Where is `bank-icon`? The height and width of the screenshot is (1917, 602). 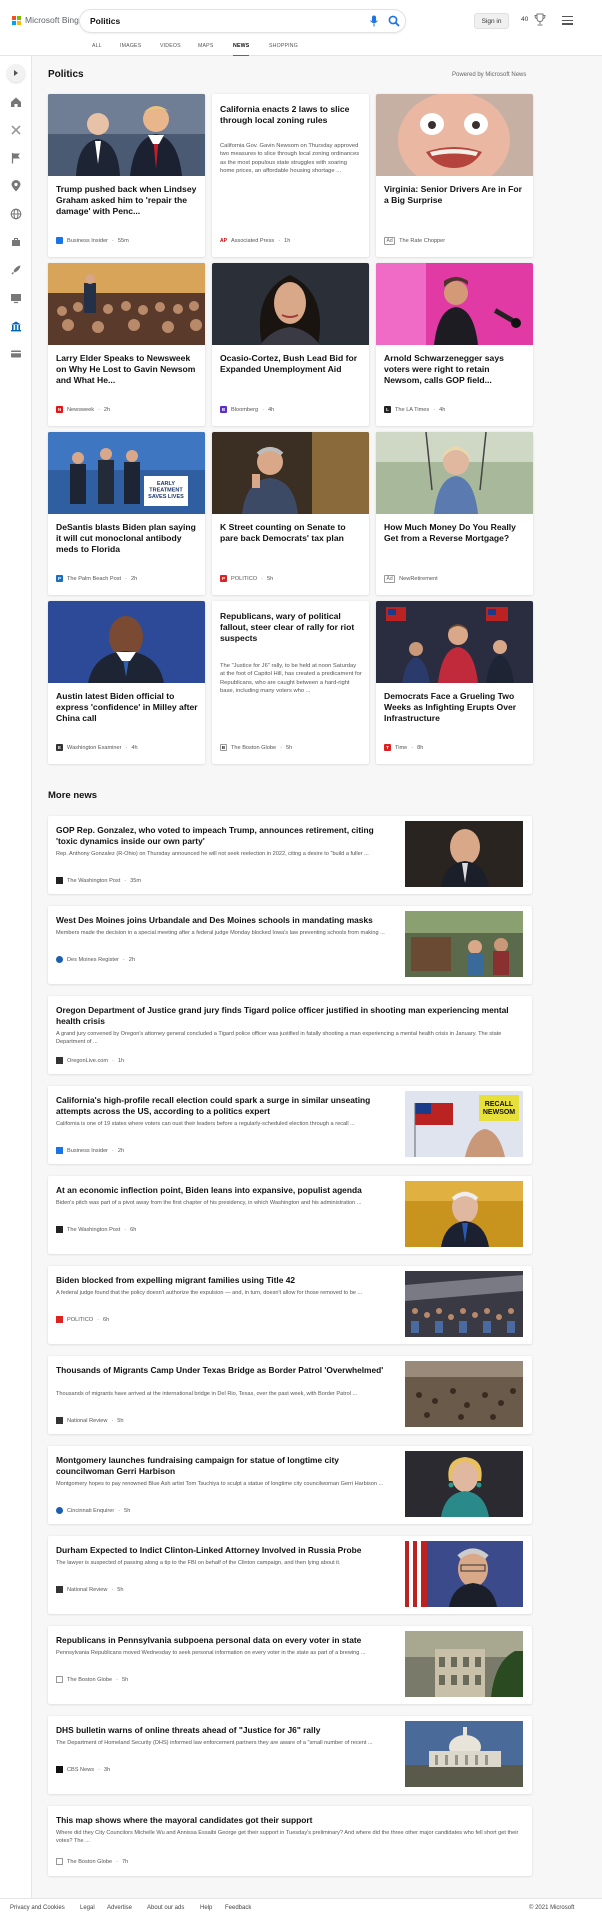
bank-icon is located at coordinates (16, 326).